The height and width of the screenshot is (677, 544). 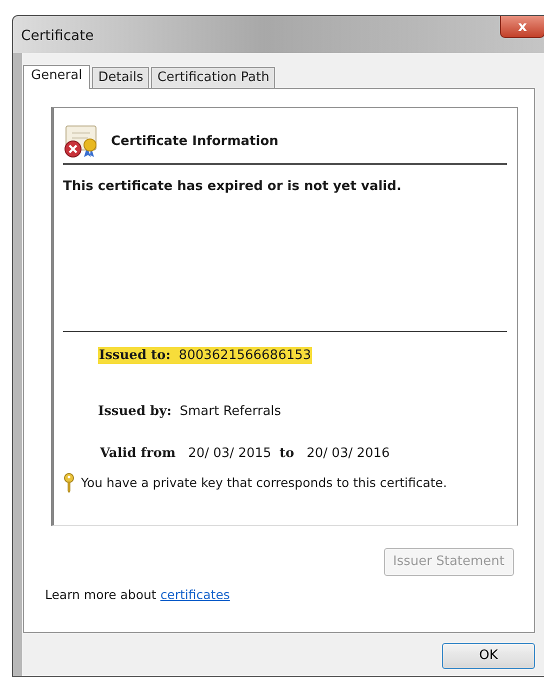 I want to click on tab: Certification Path, so click(x=213, y=77).